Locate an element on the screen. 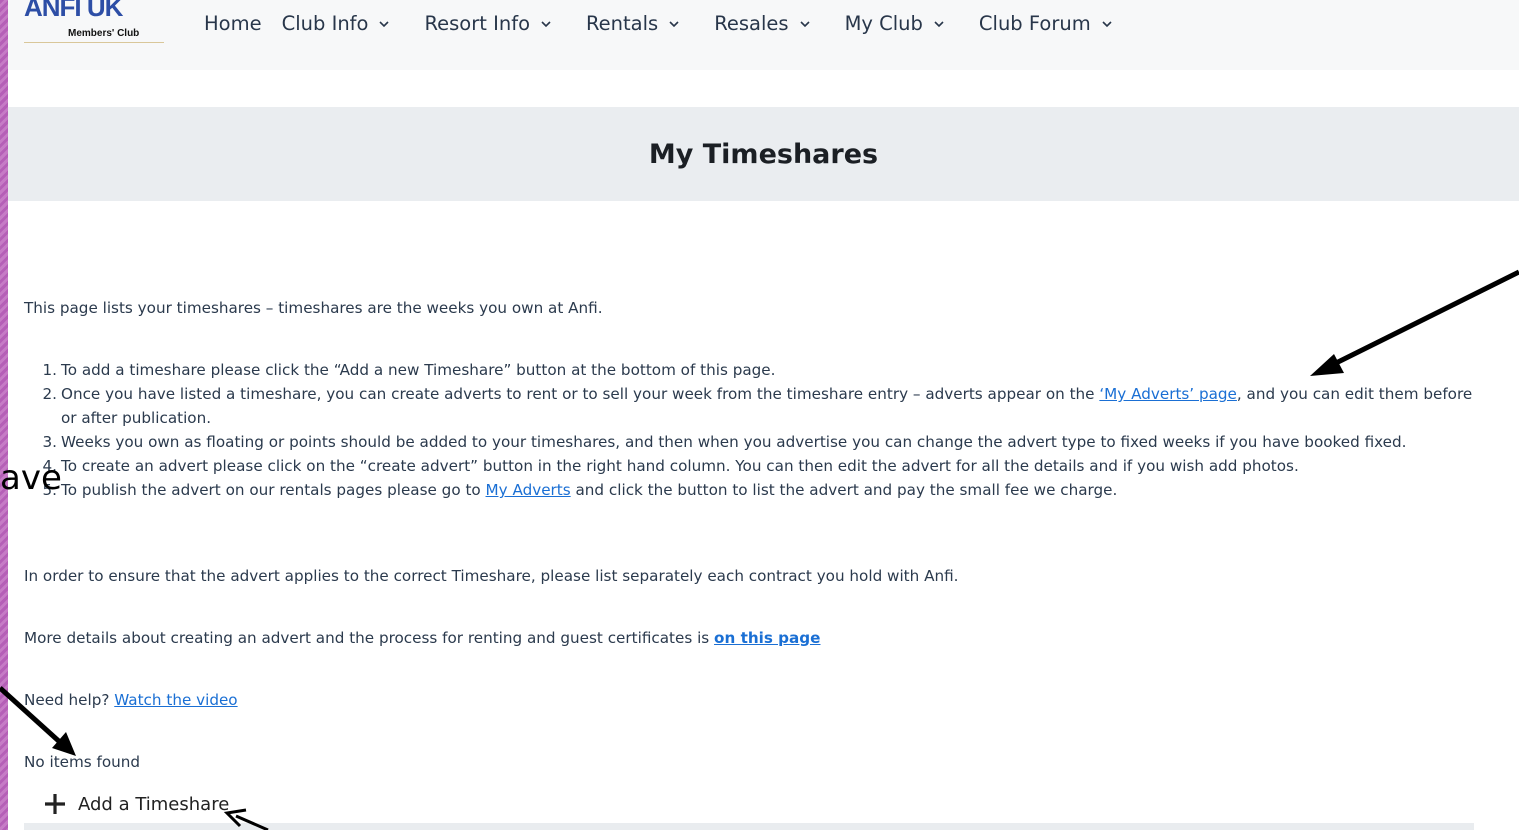 The width and height of the screenshot is (1519, 830). step-number: 3. is located at coordinates (50, 442).